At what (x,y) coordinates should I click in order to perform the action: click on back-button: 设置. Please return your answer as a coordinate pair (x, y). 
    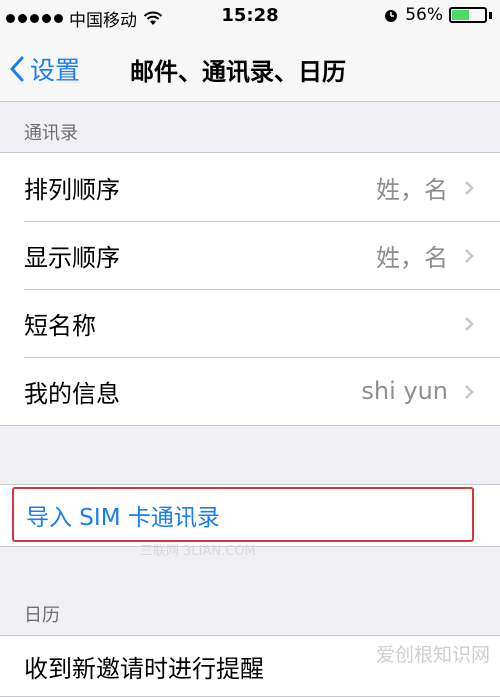
    Looking at the image, I should click on (45, 69).